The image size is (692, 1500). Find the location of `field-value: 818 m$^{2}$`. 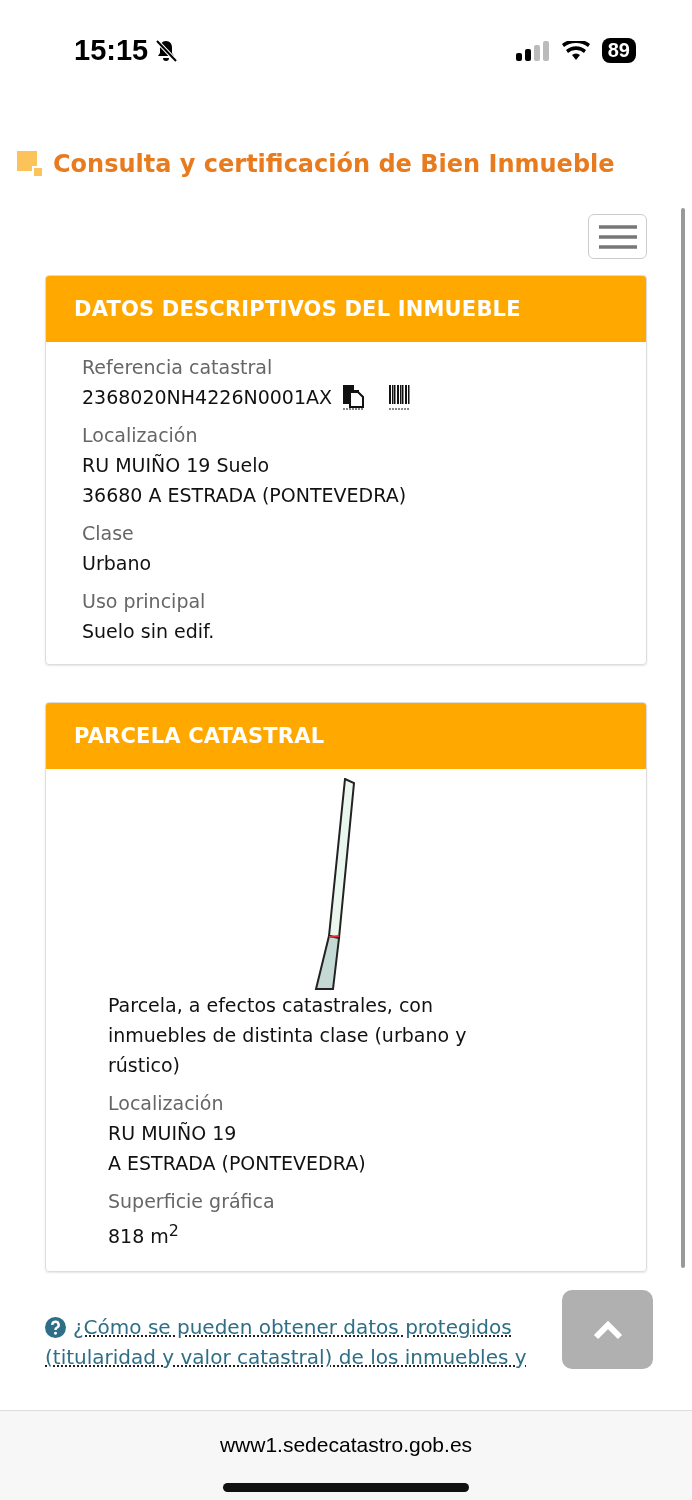

field-value: 818 m$^{2}$ is located at coordinates (144, 1235).